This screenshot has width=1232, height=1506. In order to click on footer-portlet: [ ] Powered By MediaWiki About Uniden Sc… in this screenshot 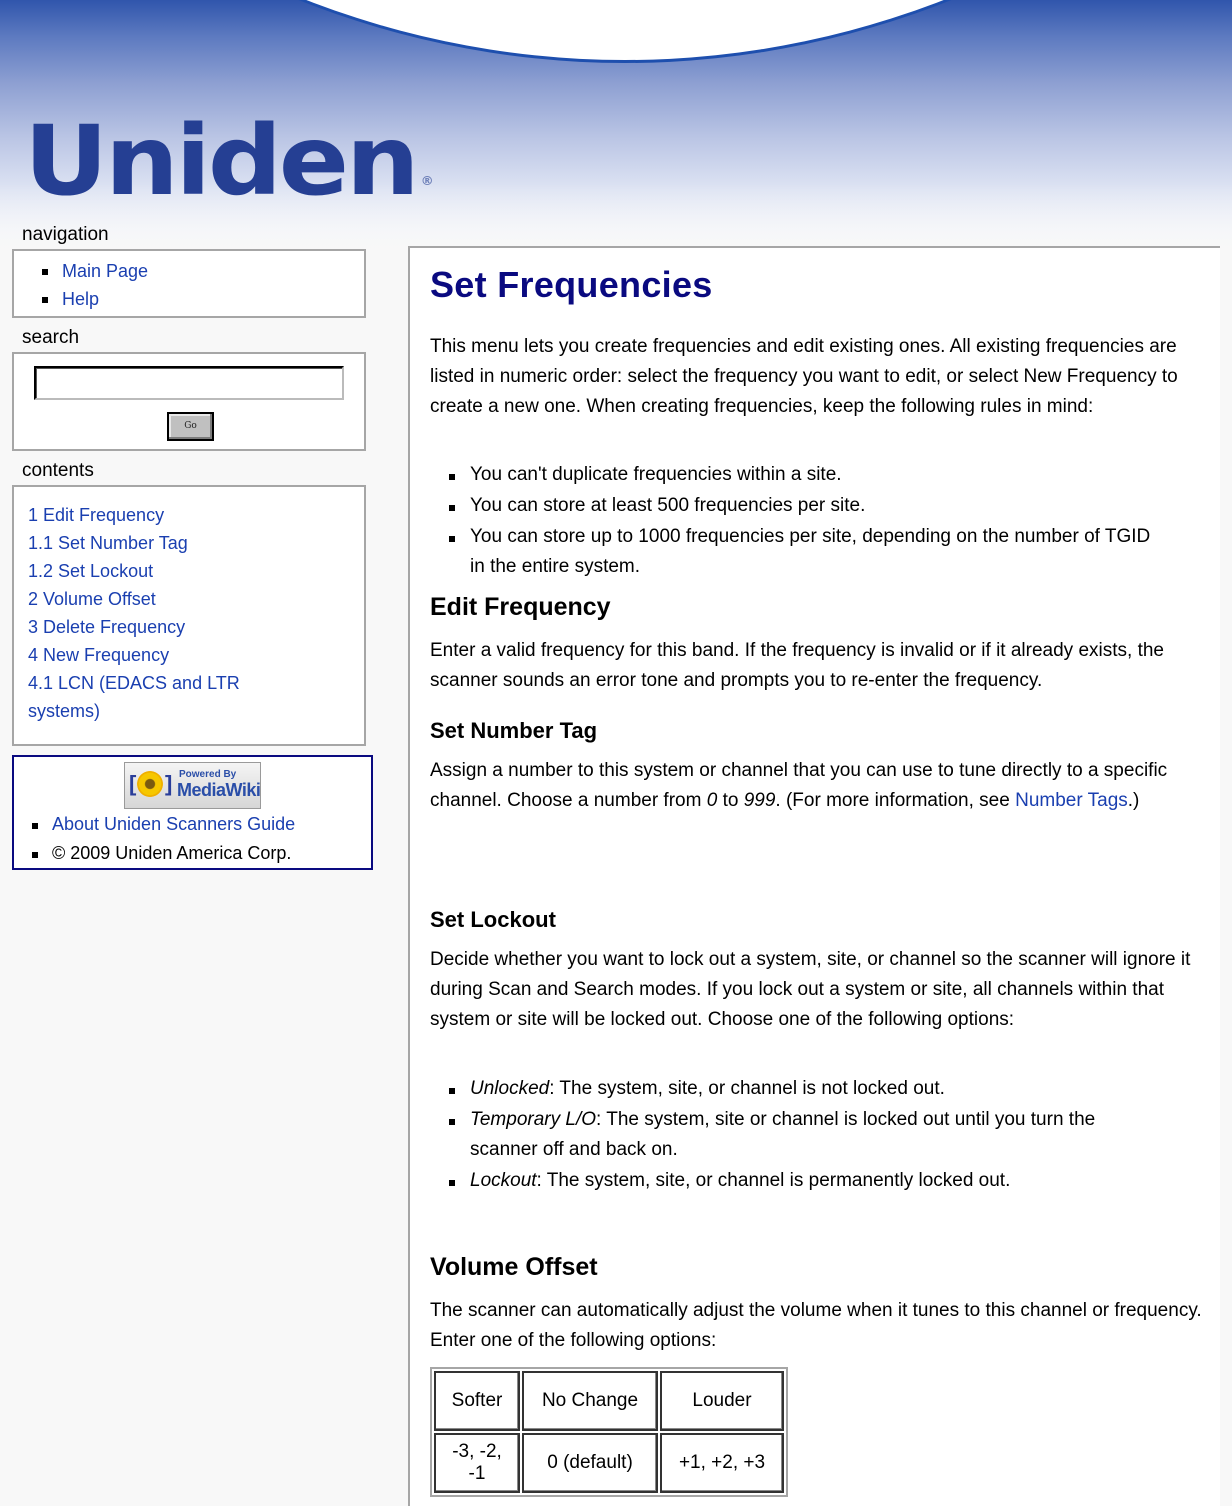, I will do `click(192, 812)`.